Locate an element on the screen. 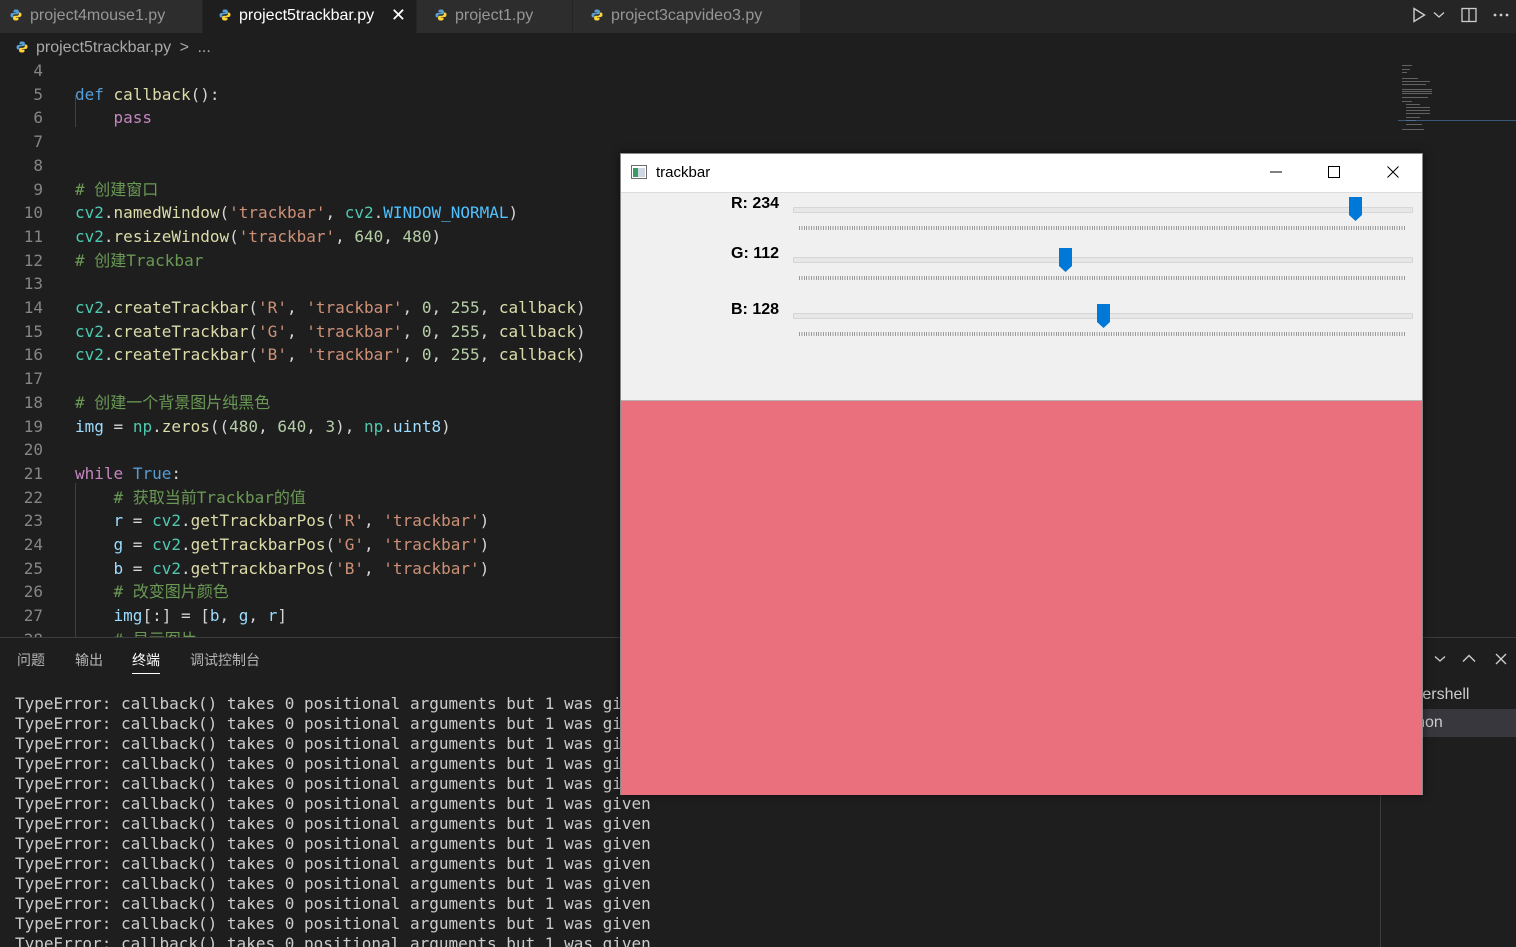 The height and width of the screenshot is (947, 1516). code-text: b = cv2.getTrackbarPos('B', 'trackbar') is located at coordinates (301, 568).